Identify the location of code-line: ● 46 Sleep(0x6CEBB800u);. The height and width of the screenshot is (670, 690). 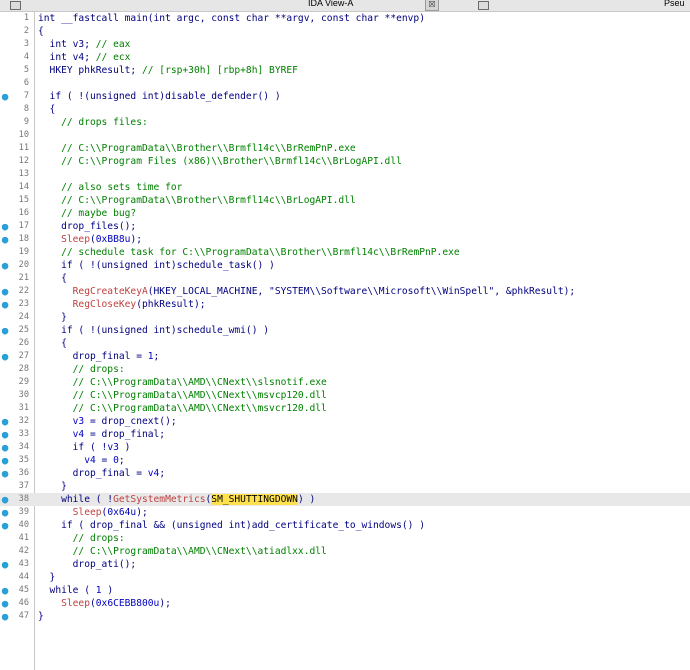
(345, 603).